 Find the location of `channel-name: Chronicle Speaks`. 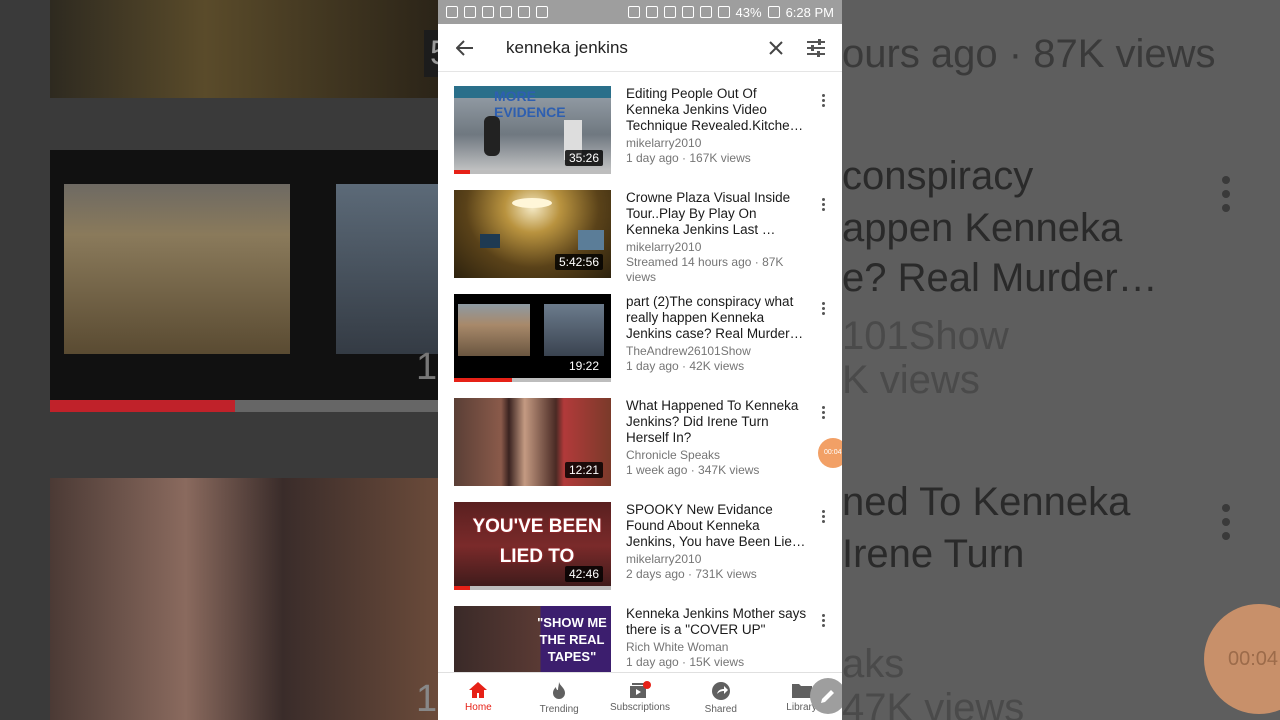

channel-name: Chronicle Speaks is located at coordinates (673, 455).